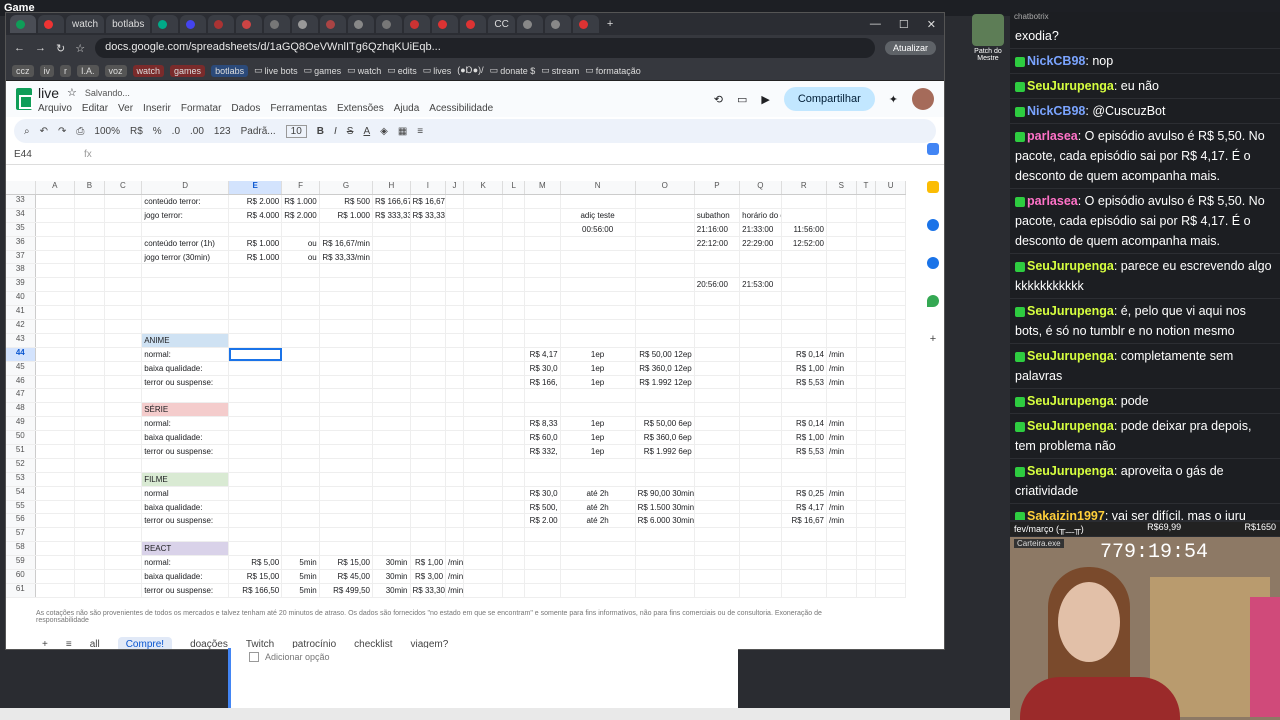 The image size is (1280, 720). What do you see at coordinates (543, 521) in the screenshot?
I see `cell: R$ 2.00` at bounding box center [543, 521].